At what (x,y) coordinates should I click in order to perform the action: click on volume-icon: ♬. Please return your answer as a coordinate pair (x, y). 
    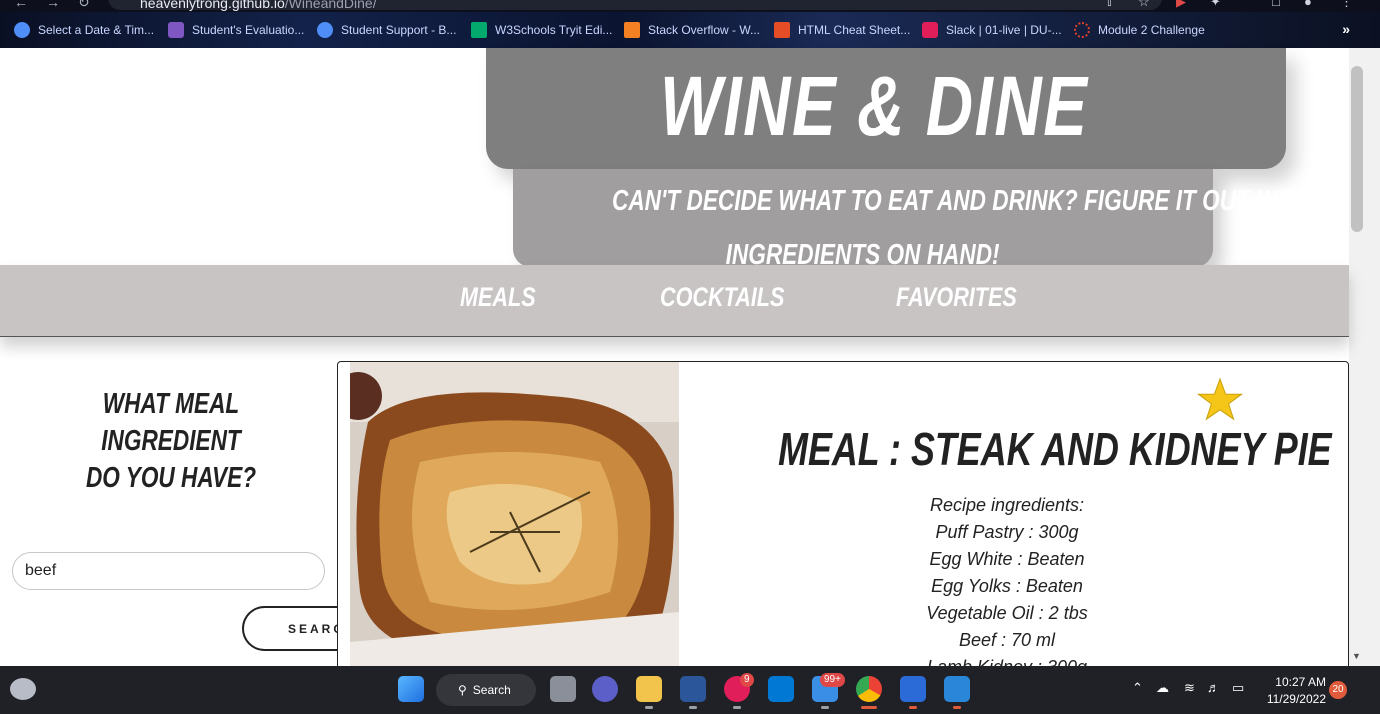
    Looking at the image, I should click on (1213, 687).